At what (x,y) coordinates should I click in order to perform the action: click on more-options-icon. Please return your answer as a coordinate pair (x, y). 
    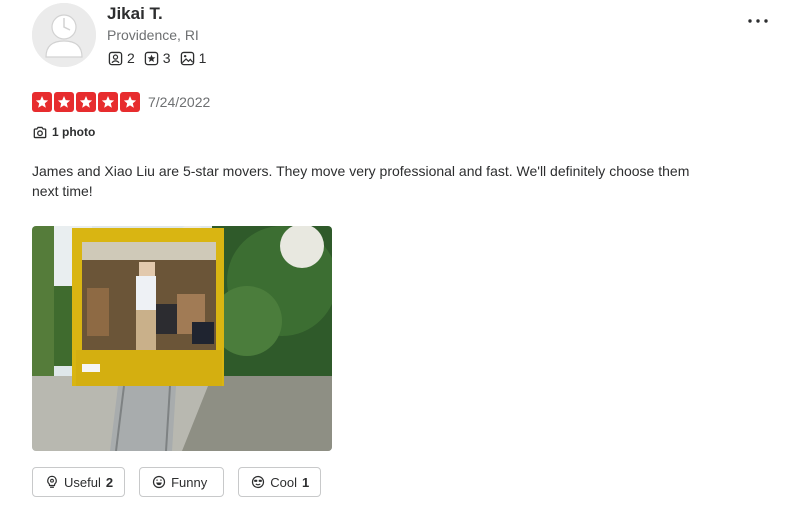
    Looking at the image, I should click on (758, 21).